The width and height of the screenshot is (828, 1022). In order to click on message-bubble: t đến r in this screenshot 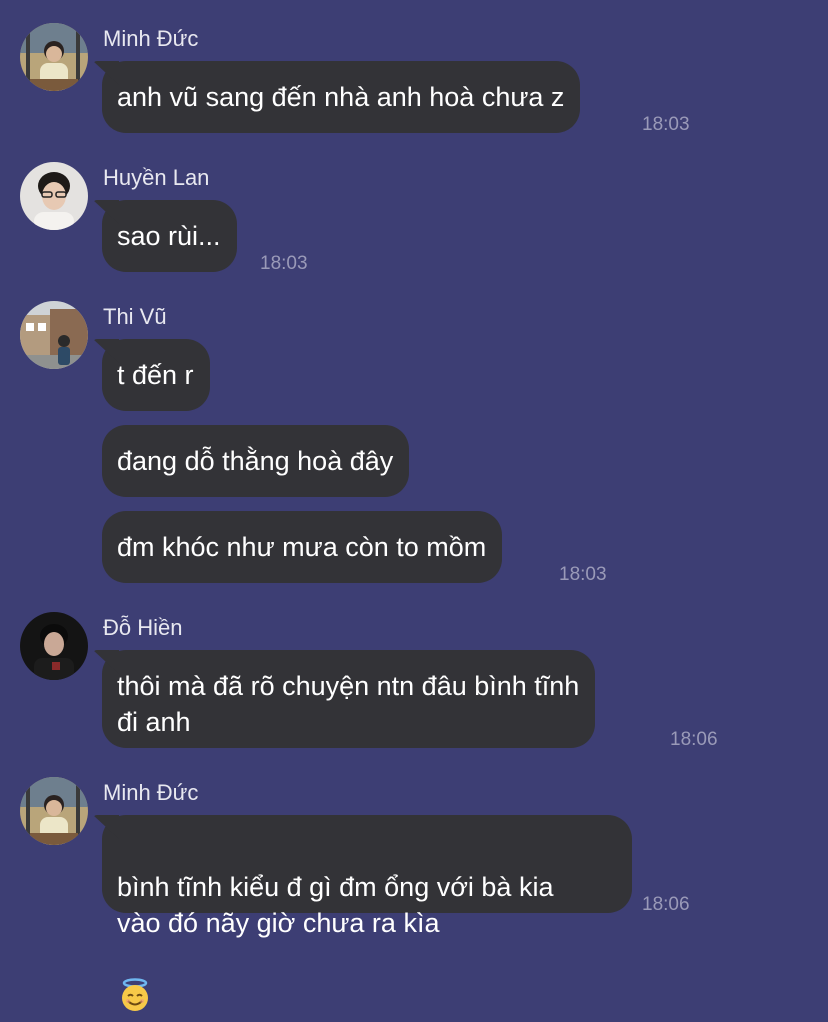, I will do `click(156, 375)`.